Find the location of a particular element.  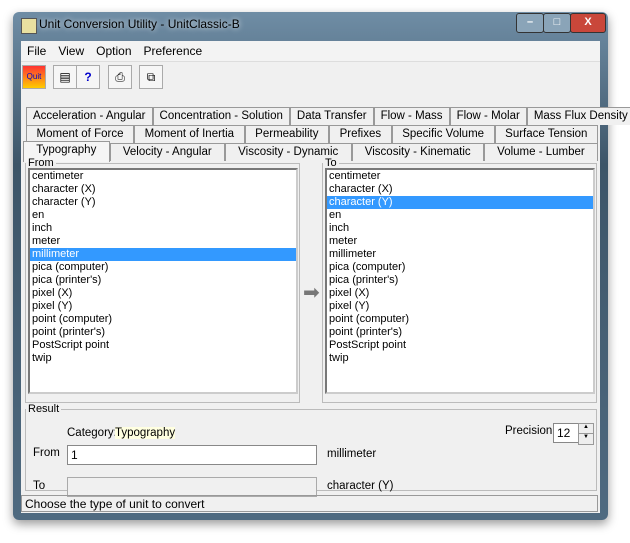

to-unit-item: meter is located at coordinates (460, 241).